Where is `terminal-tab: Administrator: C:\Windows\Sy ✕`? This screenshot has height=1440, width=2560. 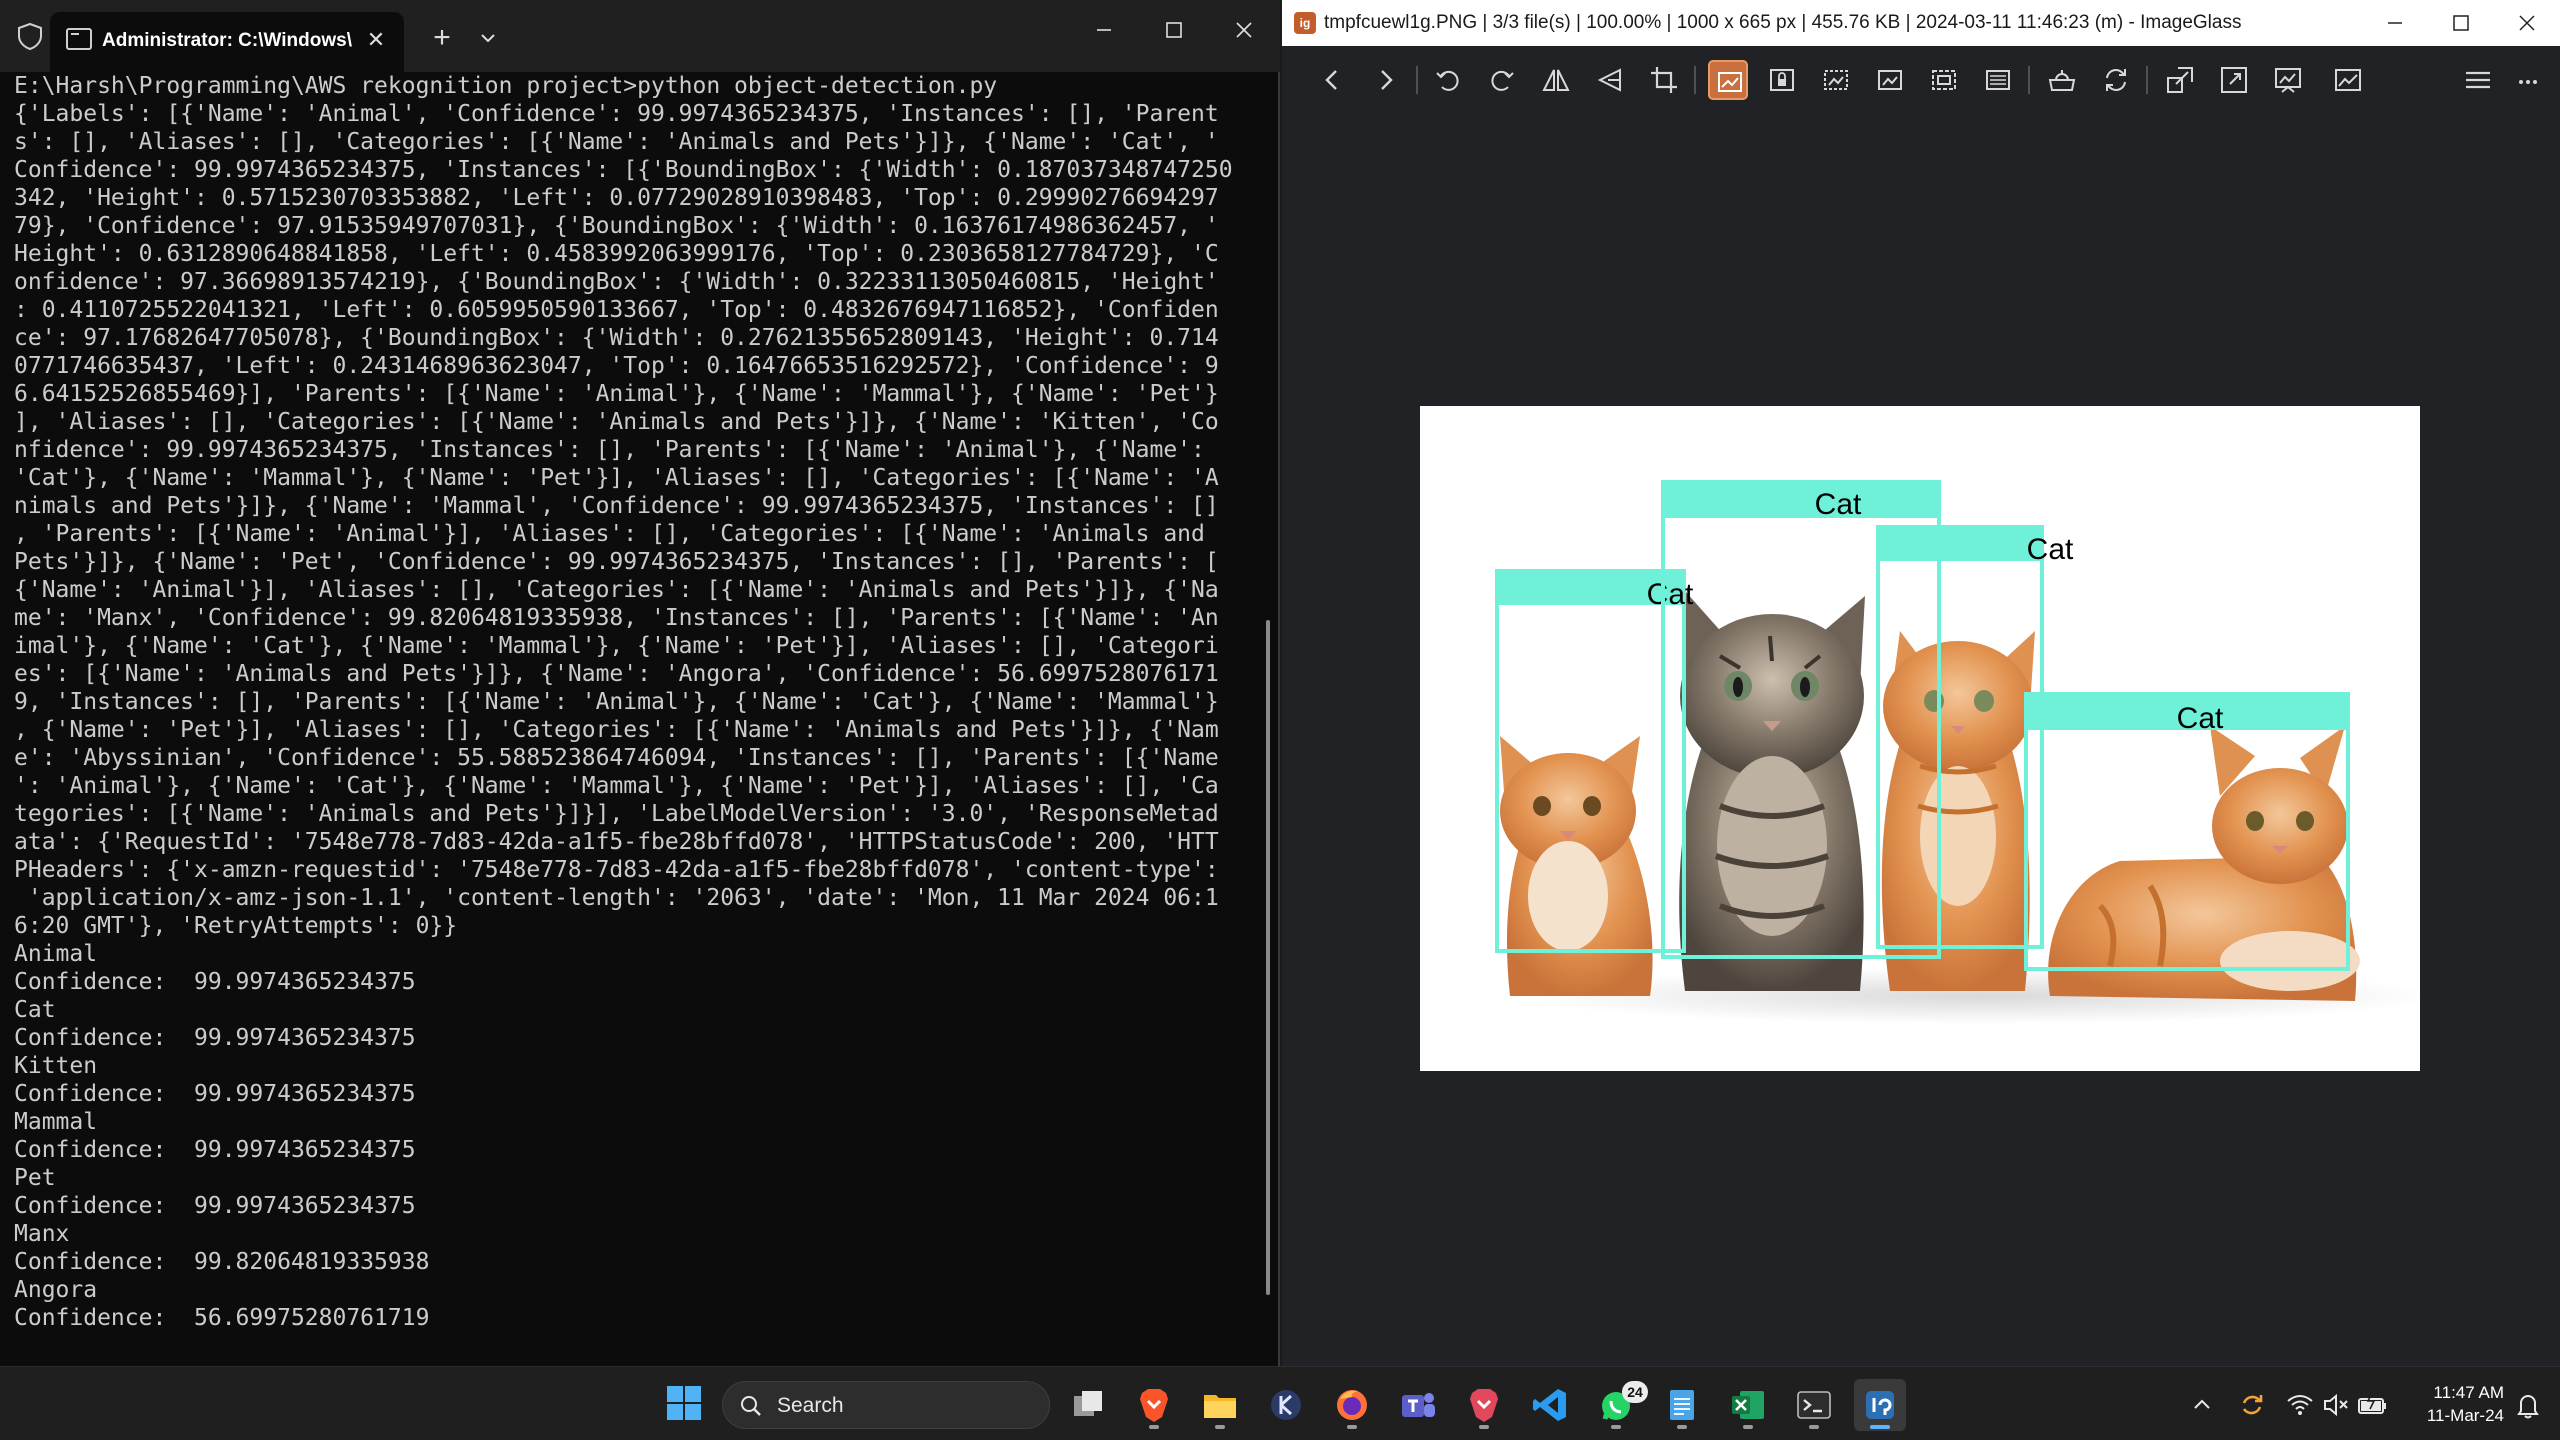 terminal-tab: Administrator: C:\Windows\Sy ✕ is located at coordinates (227, 42).